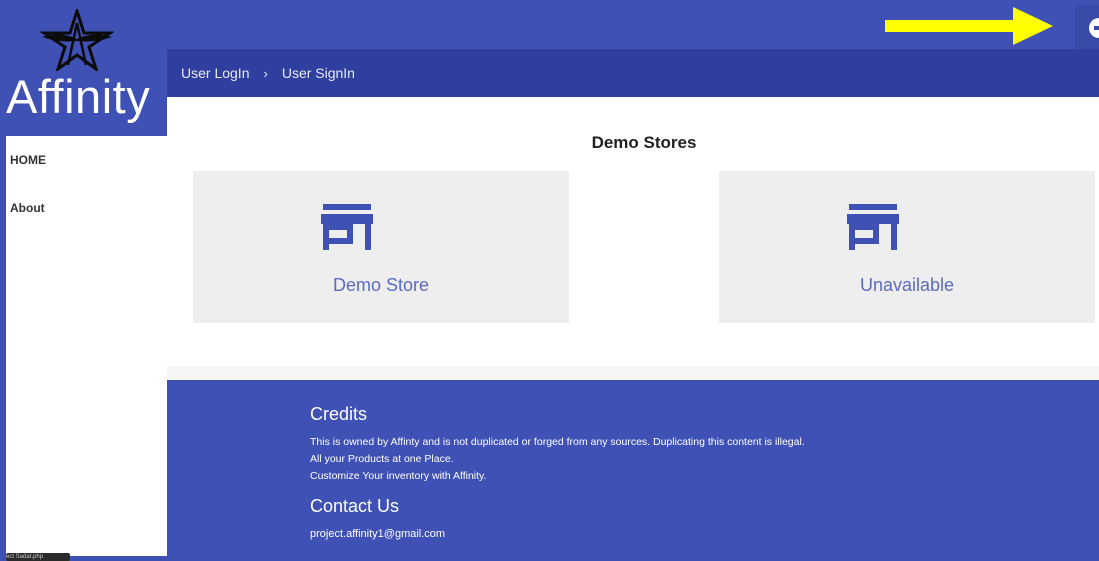 Image resolution: width=1099 pixels, height=561 pixels. Describe the element at coordinates (339, 414) in the screenshot. I see `credits-heading: Credits` at that location.